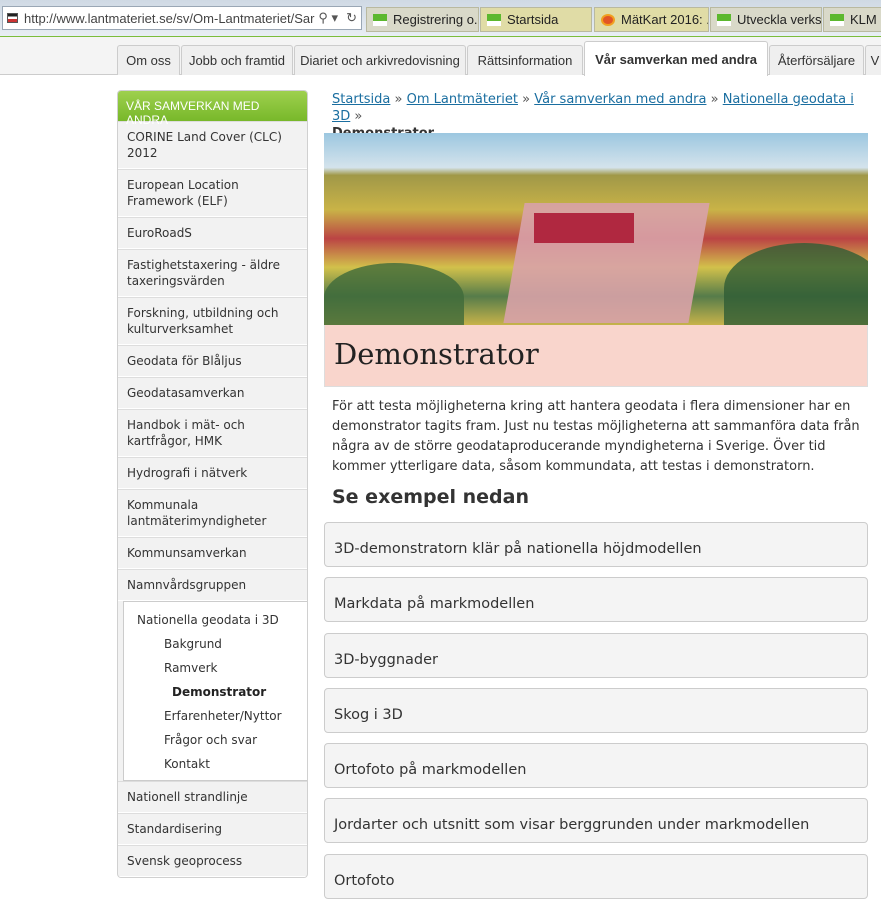  What do you see at coordinates (212, 585) in the screenshot?
I see `sidebar-item: Namnvårdsgruppen` at bounding box center [212, 585].